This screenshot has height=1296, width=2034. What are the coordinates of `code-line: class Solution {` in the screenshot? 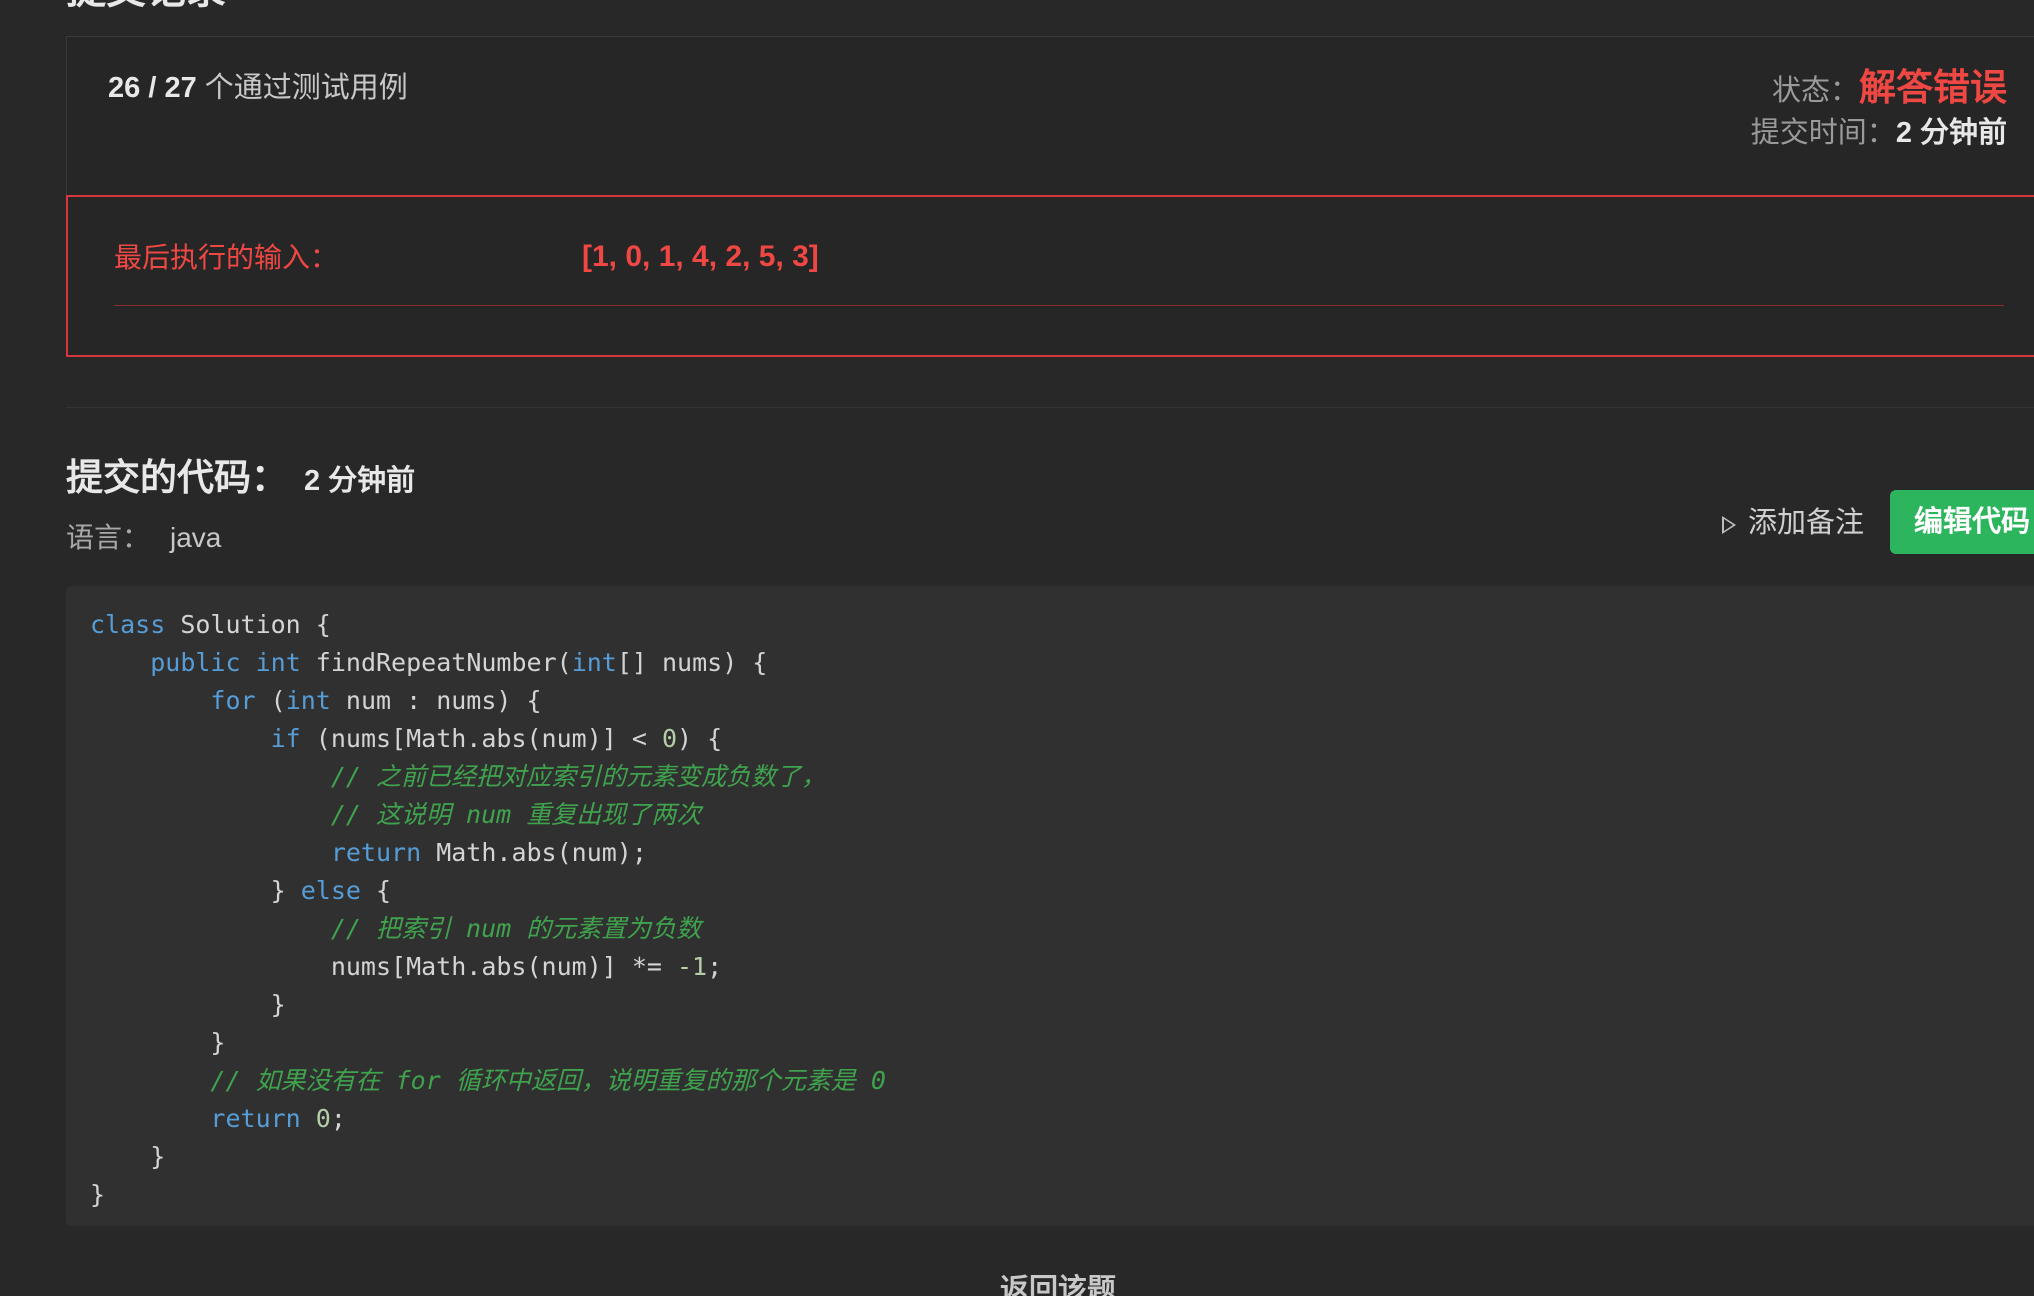 It's located at (210, 624).